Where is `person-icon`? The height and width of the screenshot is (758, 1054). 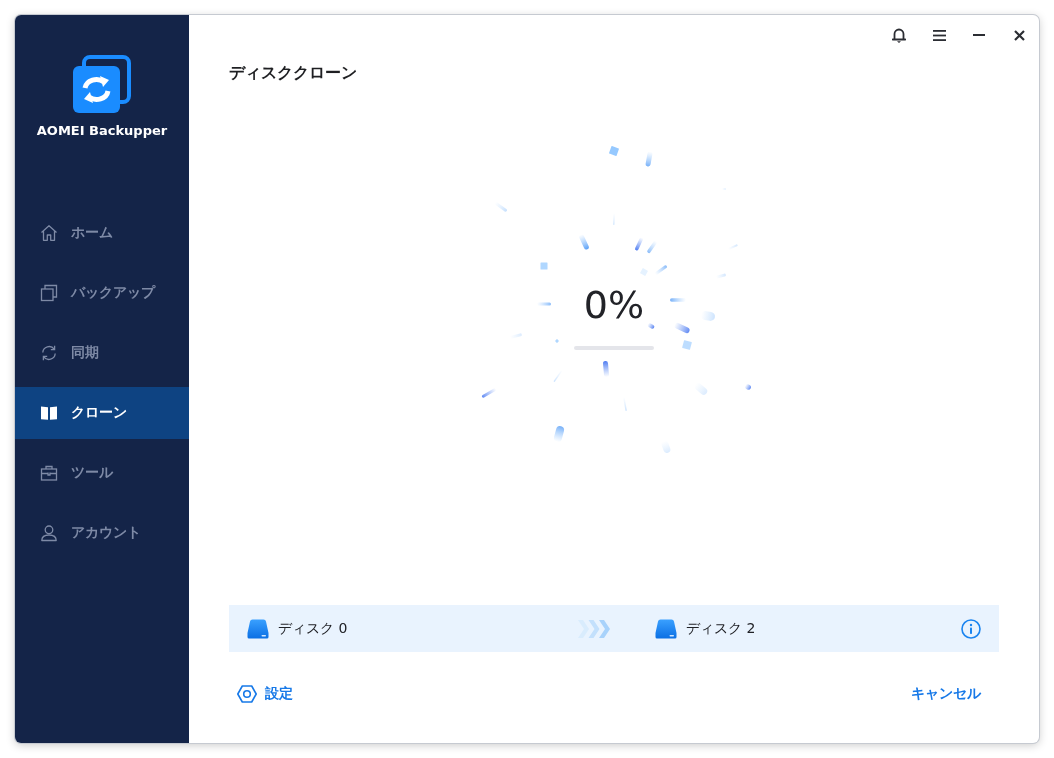 person-icon is located at coordinates (49, 533).